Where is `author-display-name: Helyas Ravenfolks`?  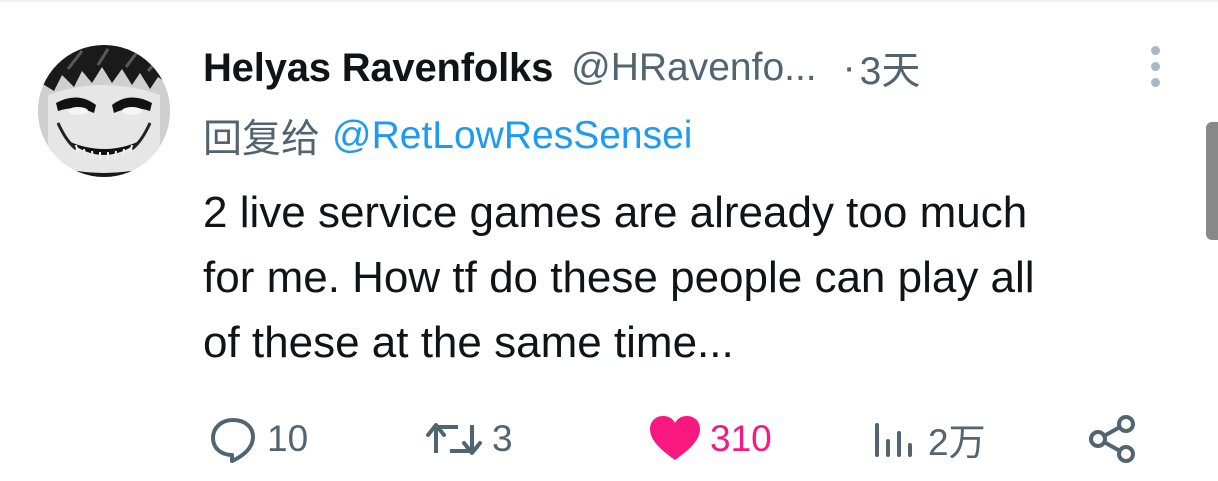
author-display-name: Helyas Ravenfolks is located at coordinates (378, 68).